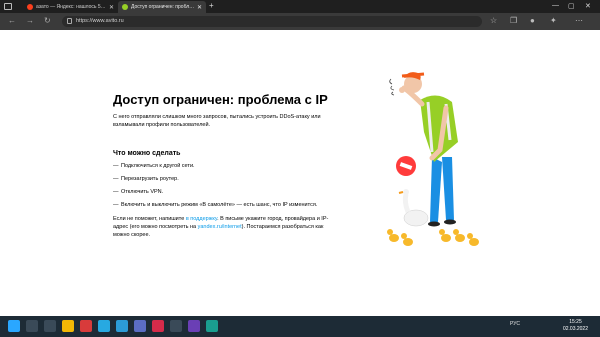 The height and width of the screenshot is (337, 600). Describe the element at coordinates (433, 159) in the screenshot. I see `worker-illustration` at that location.